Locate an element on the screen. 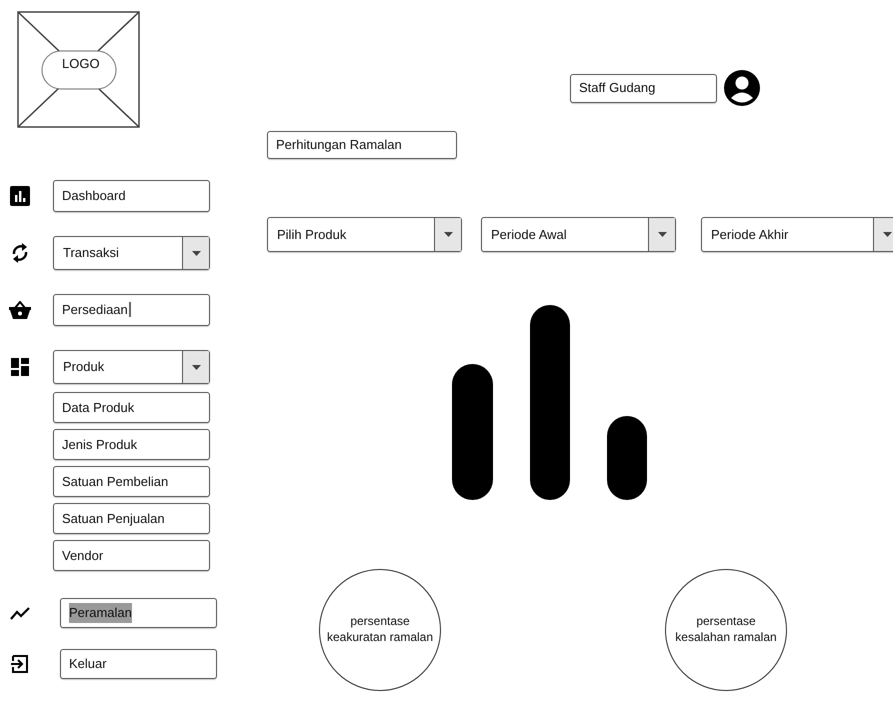 The width and height of the screenshot is (893, 713). submenu-item: Jenis Produk is located at coordinates (131, 444).